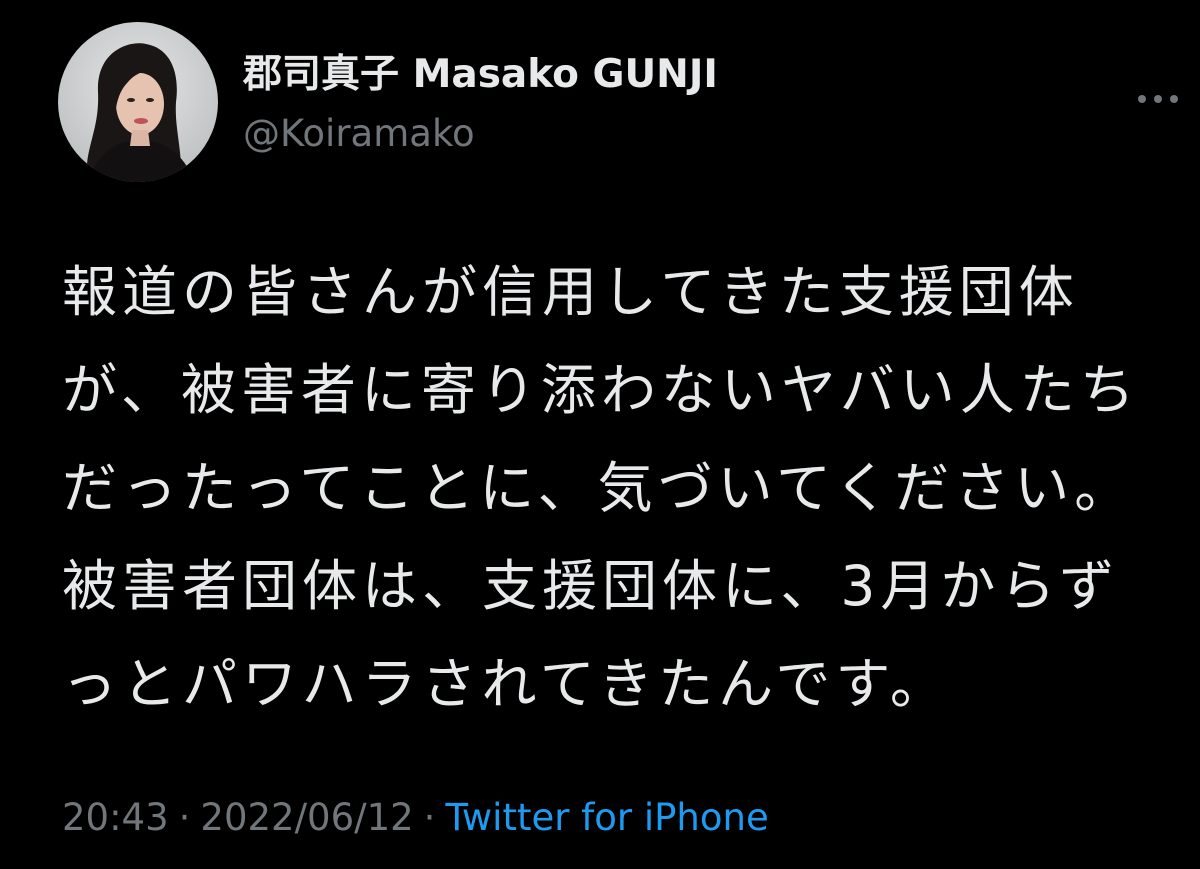 The width and height of the screenshot is (1200, 869). I want to click on tweet-text-line: 被害者団体は、支援団体に、3月からず, so click(591, 586).